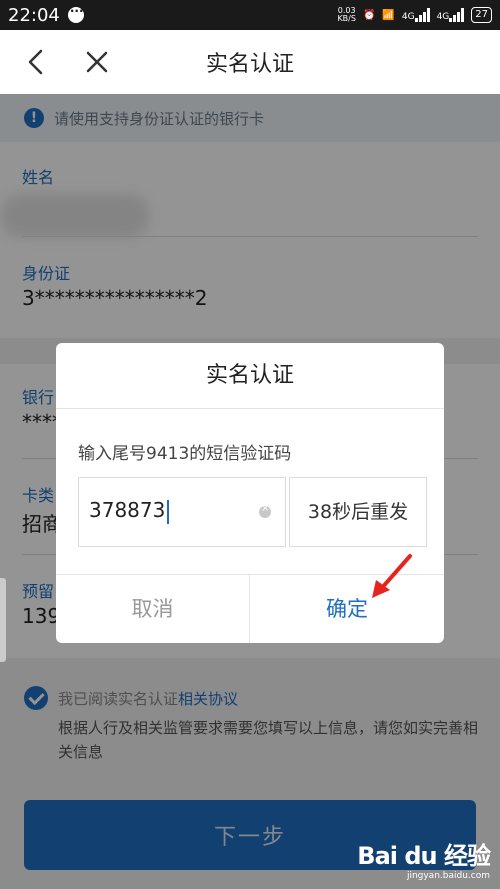 The height and width of the screenshot is (889, 500). I want to click on resend-button: 38秒后重发, so click(358, 512).